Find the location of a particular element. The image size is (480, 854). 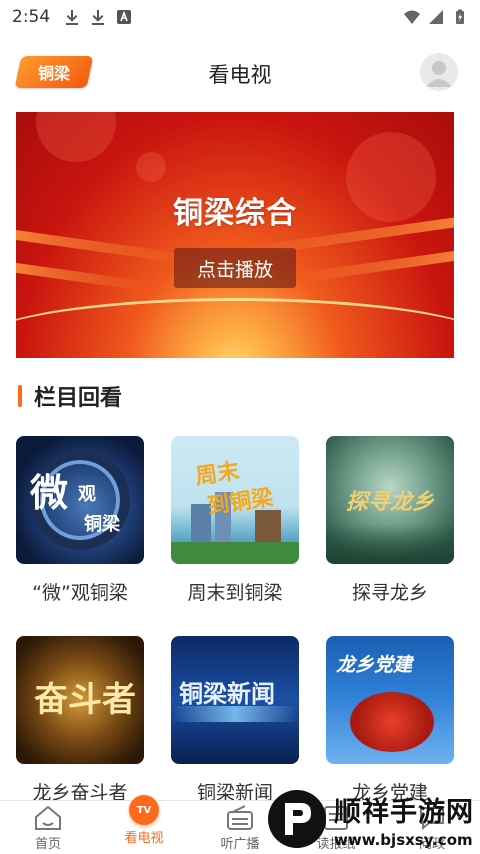

wifi-icon is located at coordinates (412, 17).